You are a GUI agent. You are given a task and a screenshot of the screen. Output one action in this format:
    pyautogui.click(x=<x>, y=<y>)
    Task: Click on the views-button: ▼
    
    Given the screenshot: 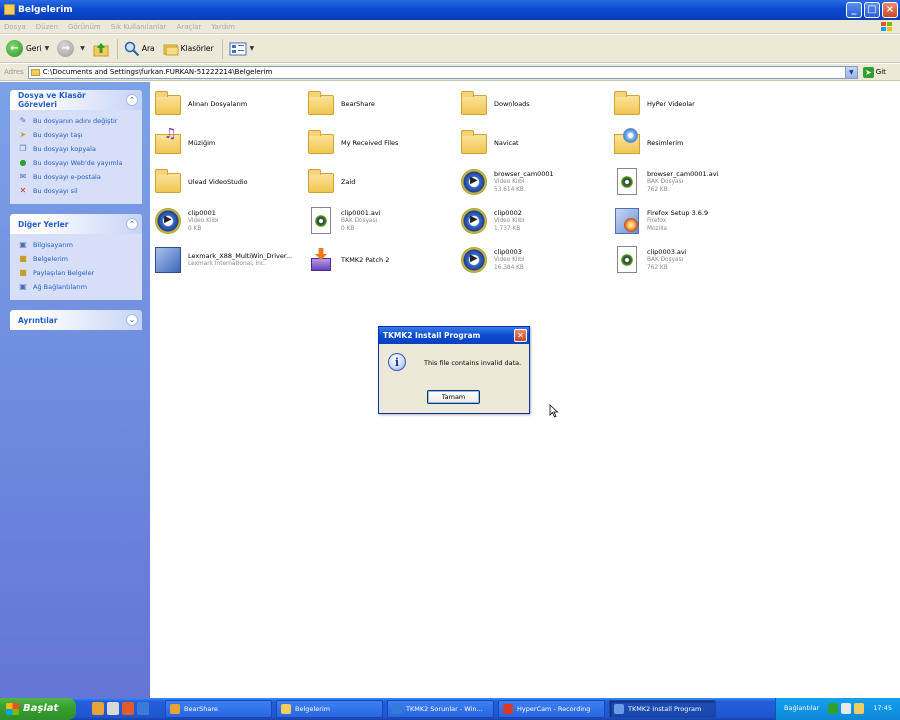 What is the action you would take?
    pyautogui.click(x=241, y=49)
    